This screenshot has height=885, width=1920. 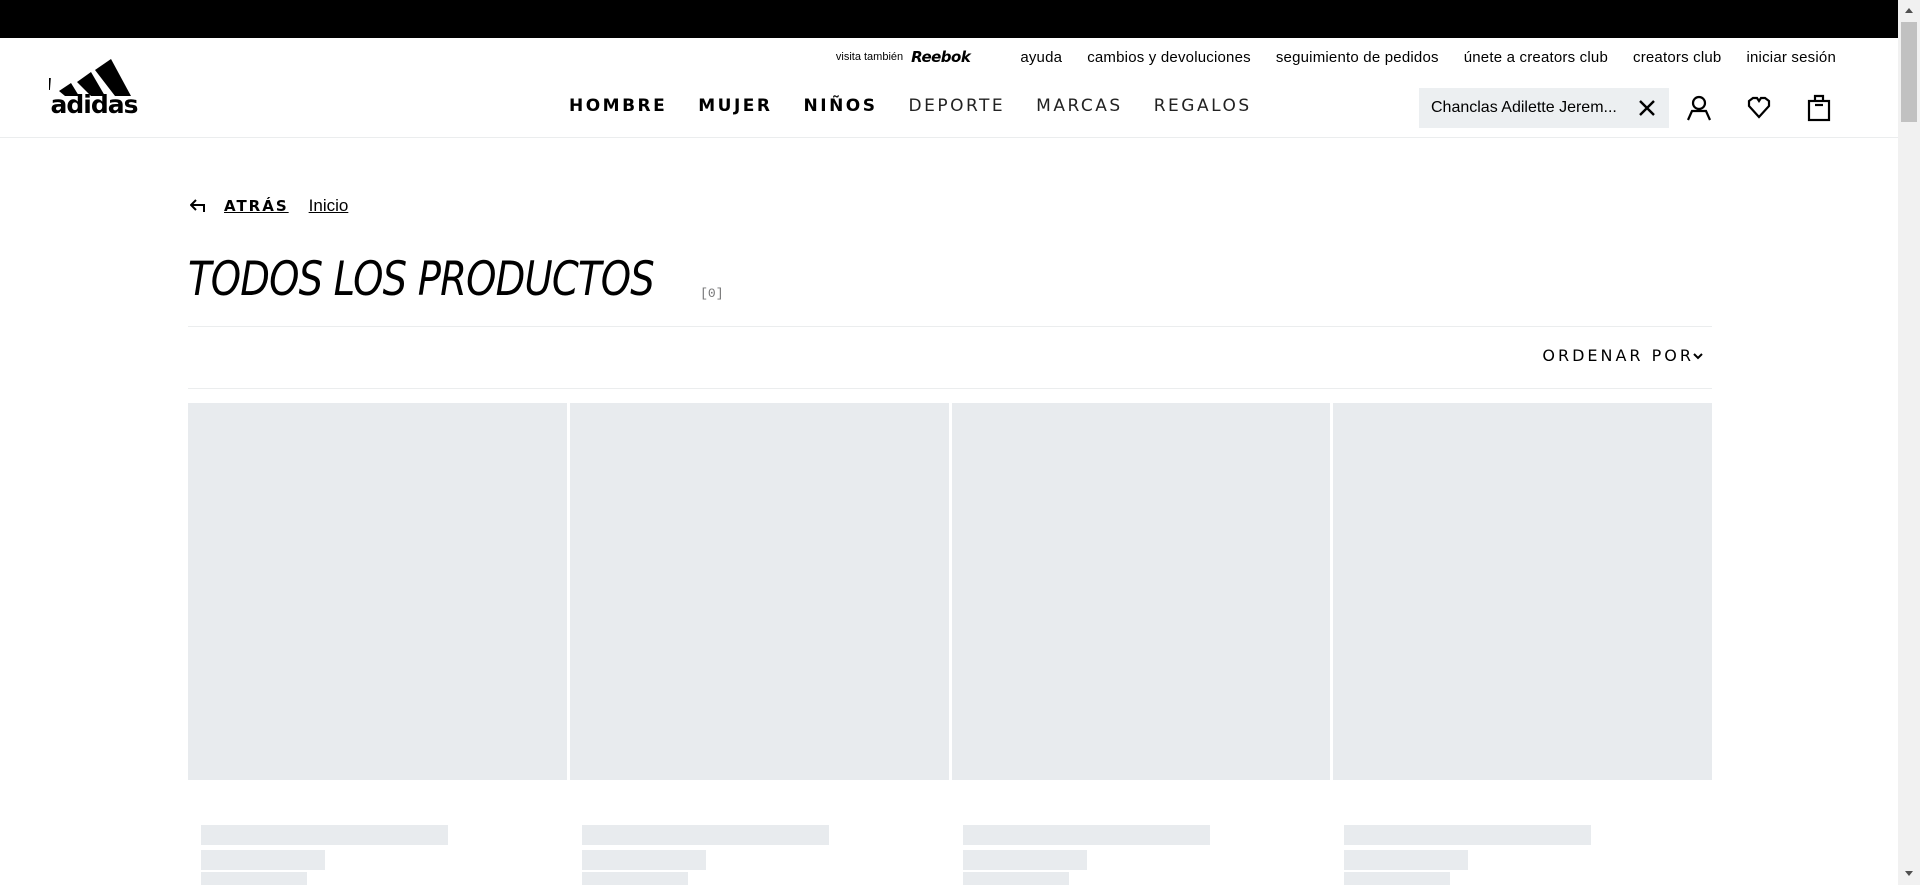 I want to click on creators-club-link: creators club, so click(x=1677, y=57).